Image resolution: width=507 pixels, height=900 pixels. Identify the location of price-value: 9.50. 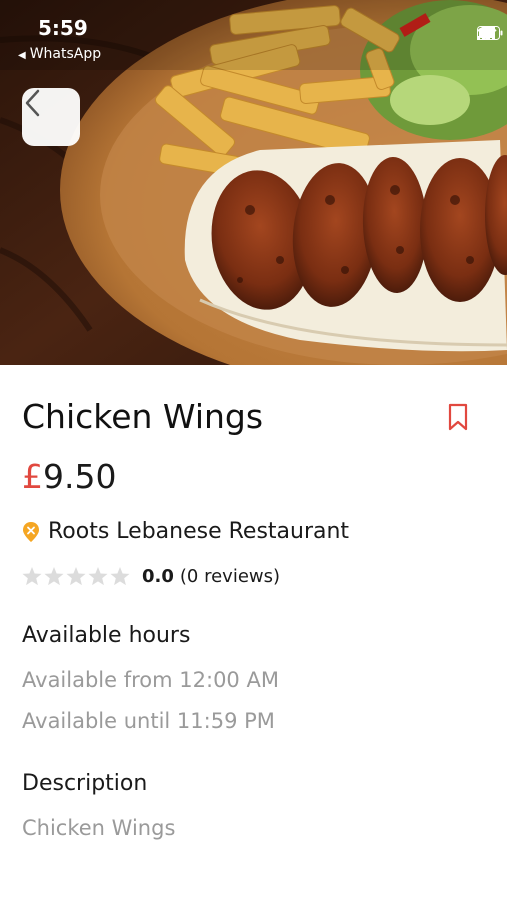
(80, 476).